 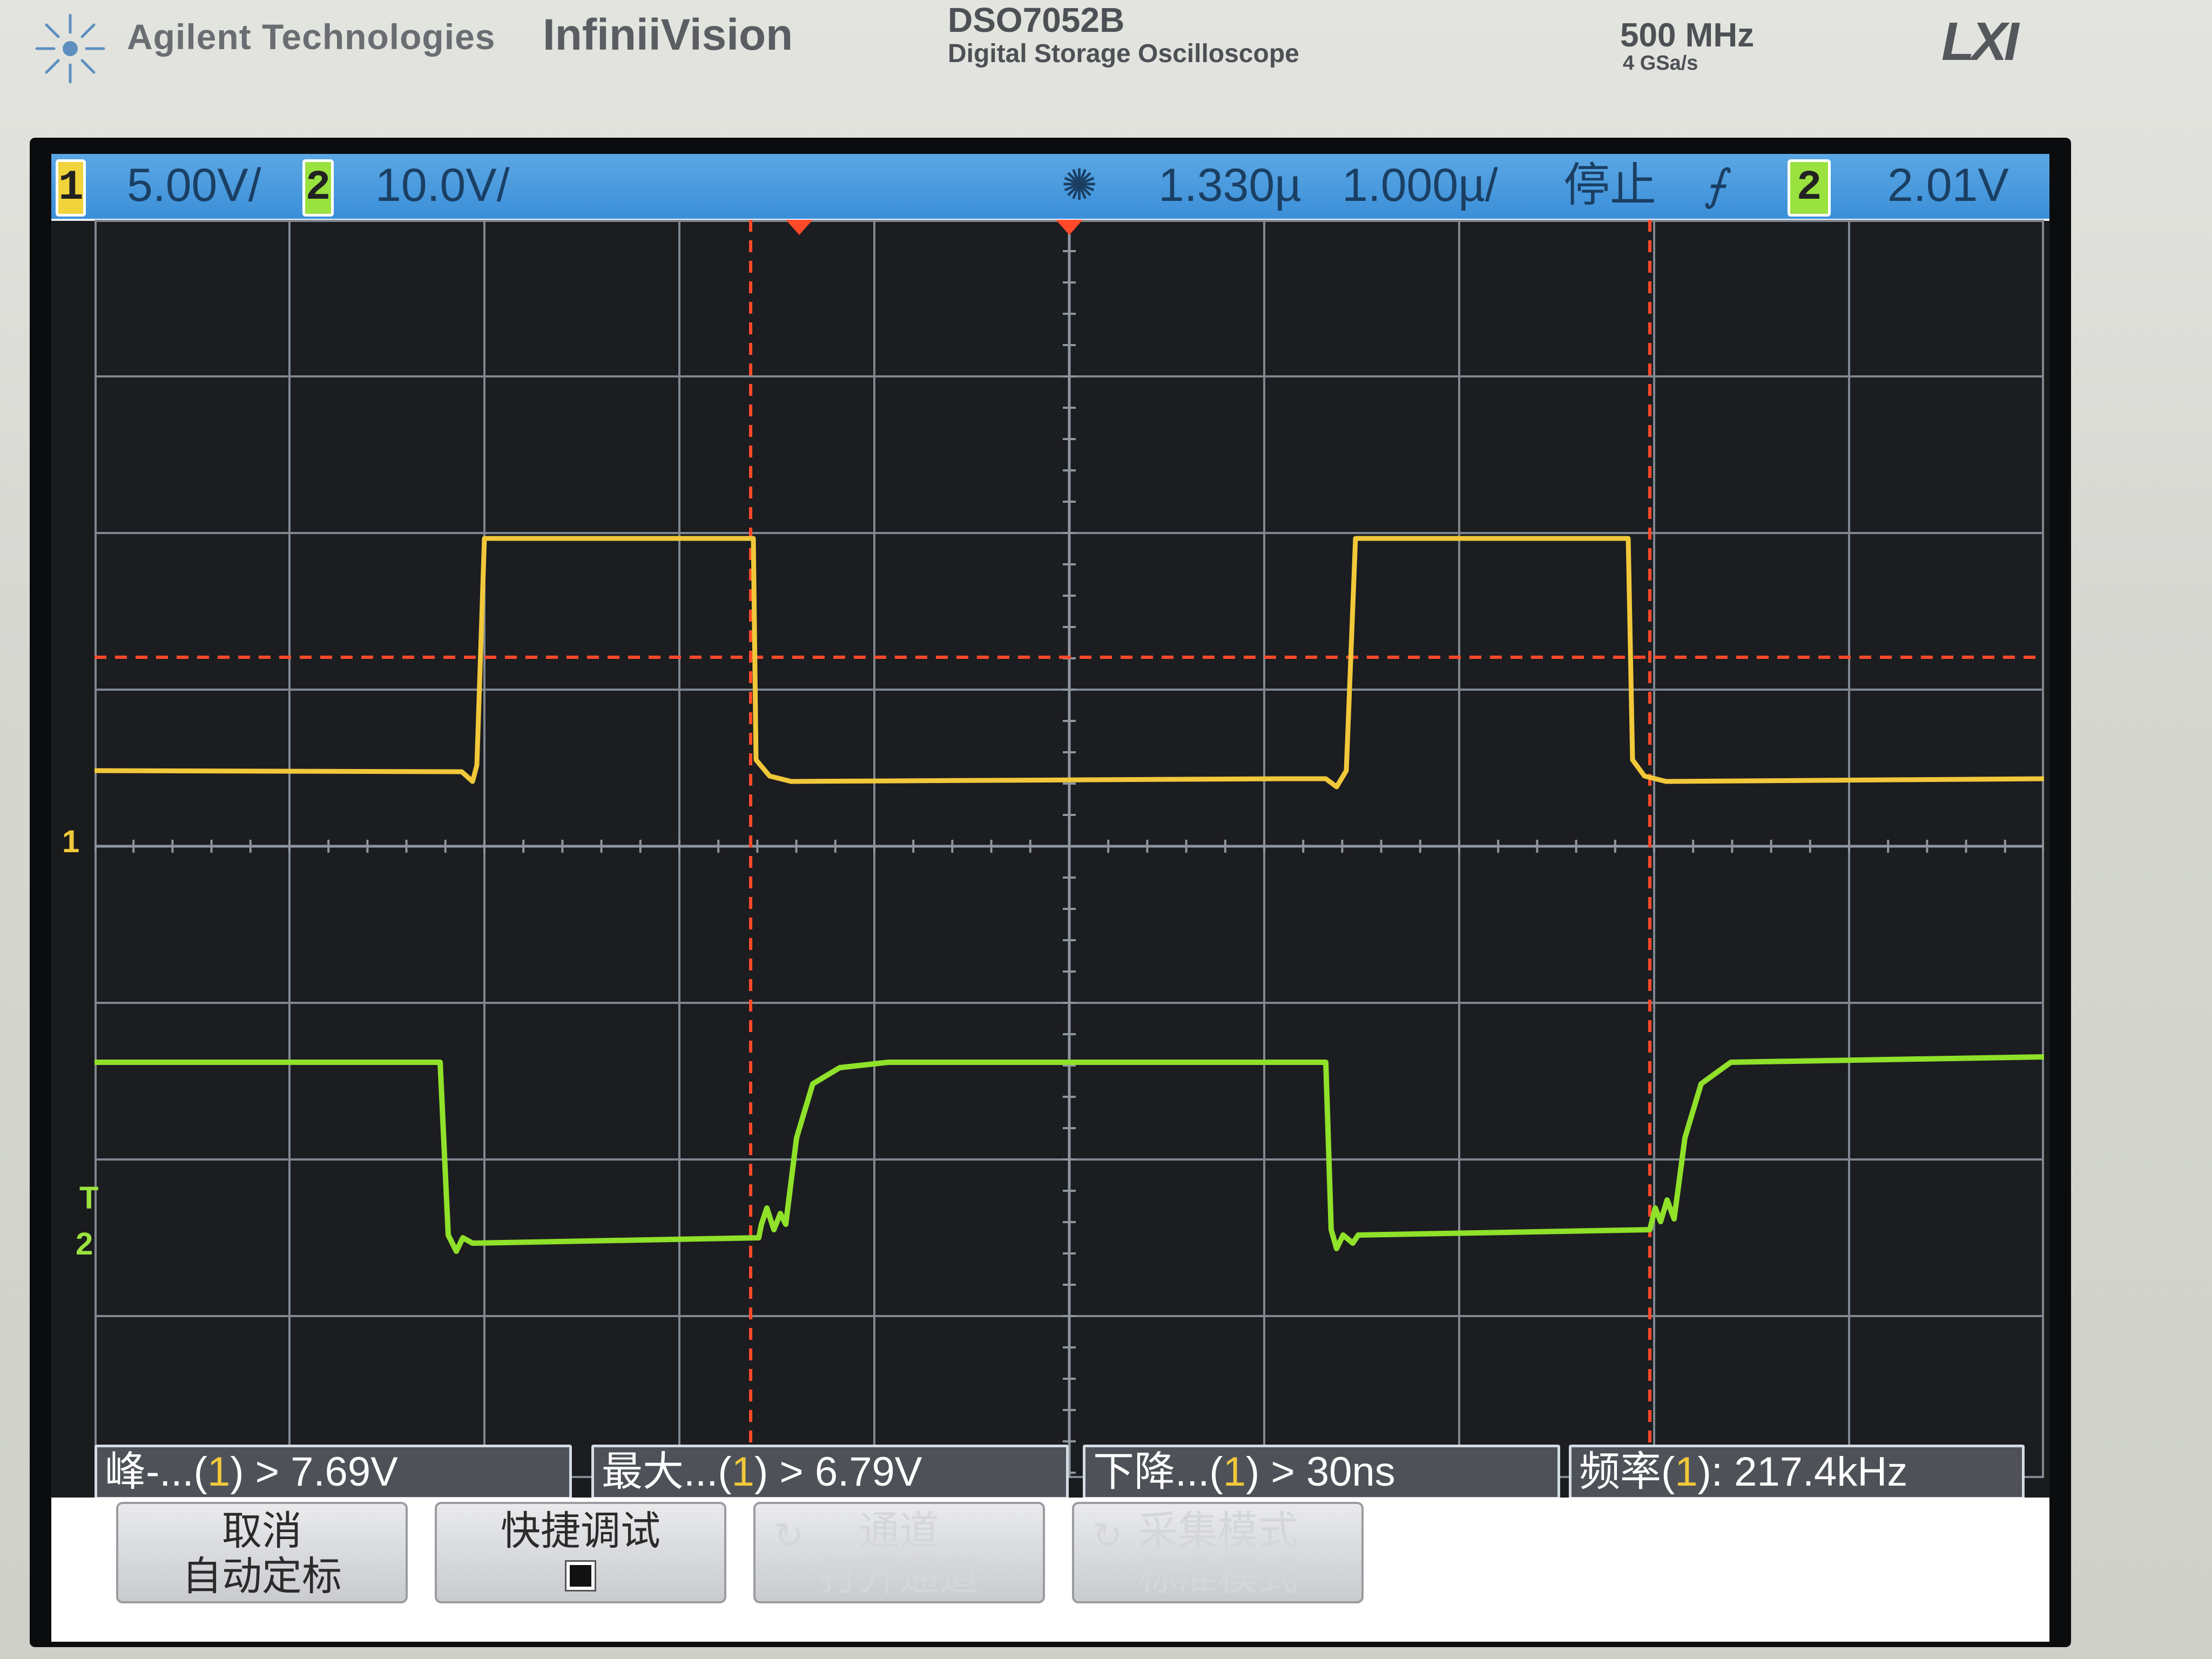 I want to click on measurement-peak-to-peak: 峰-...(1) > 7.69V, so click(x=333, y=1472).